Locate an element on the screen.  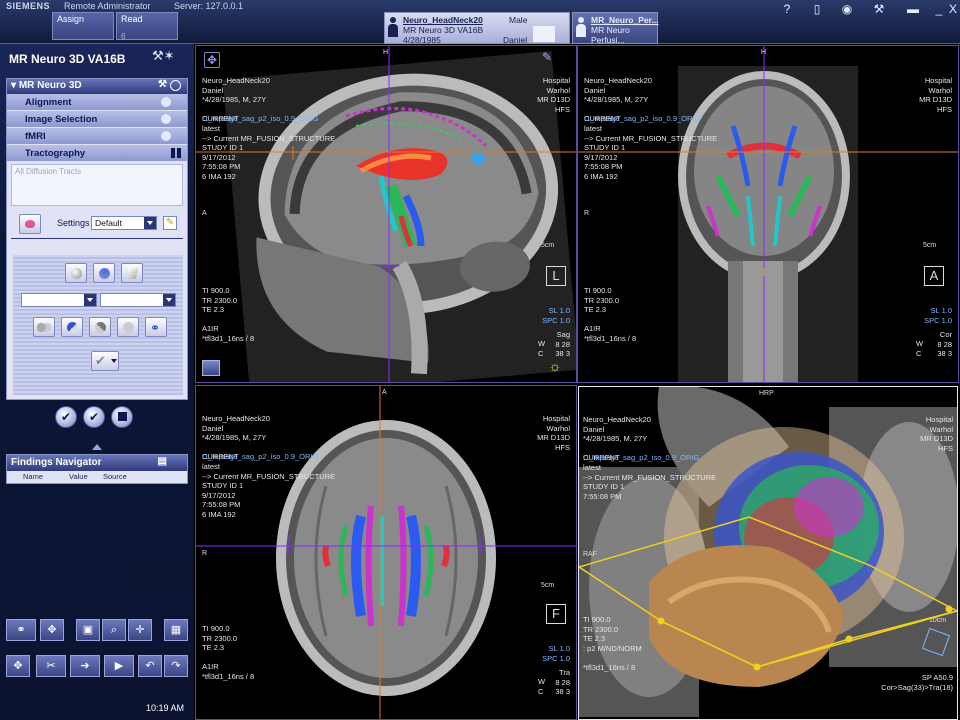
window-level-overlay: Cor 8 28 38 3 is located at coordinates (944, 344).